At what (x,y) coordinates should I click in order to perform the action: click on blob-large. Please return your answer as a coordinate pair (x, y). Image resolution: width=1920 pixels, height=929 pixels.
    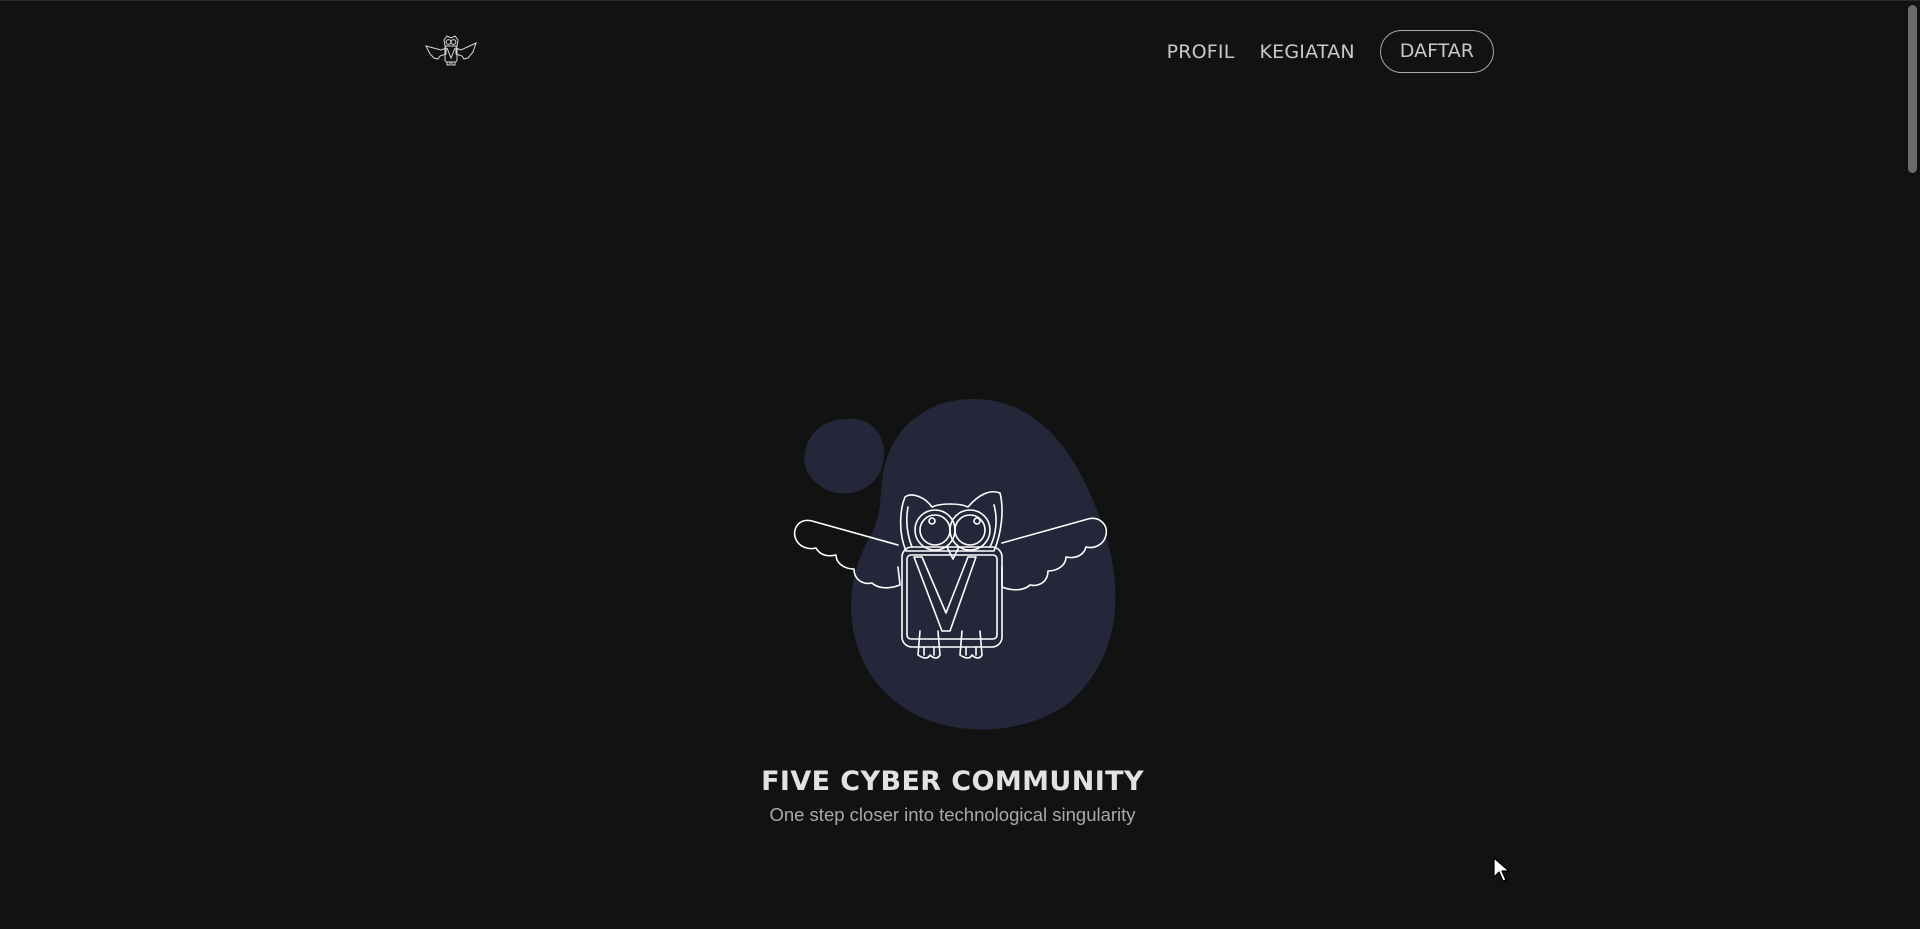
    Looking at the image, I should click on (983, 564).